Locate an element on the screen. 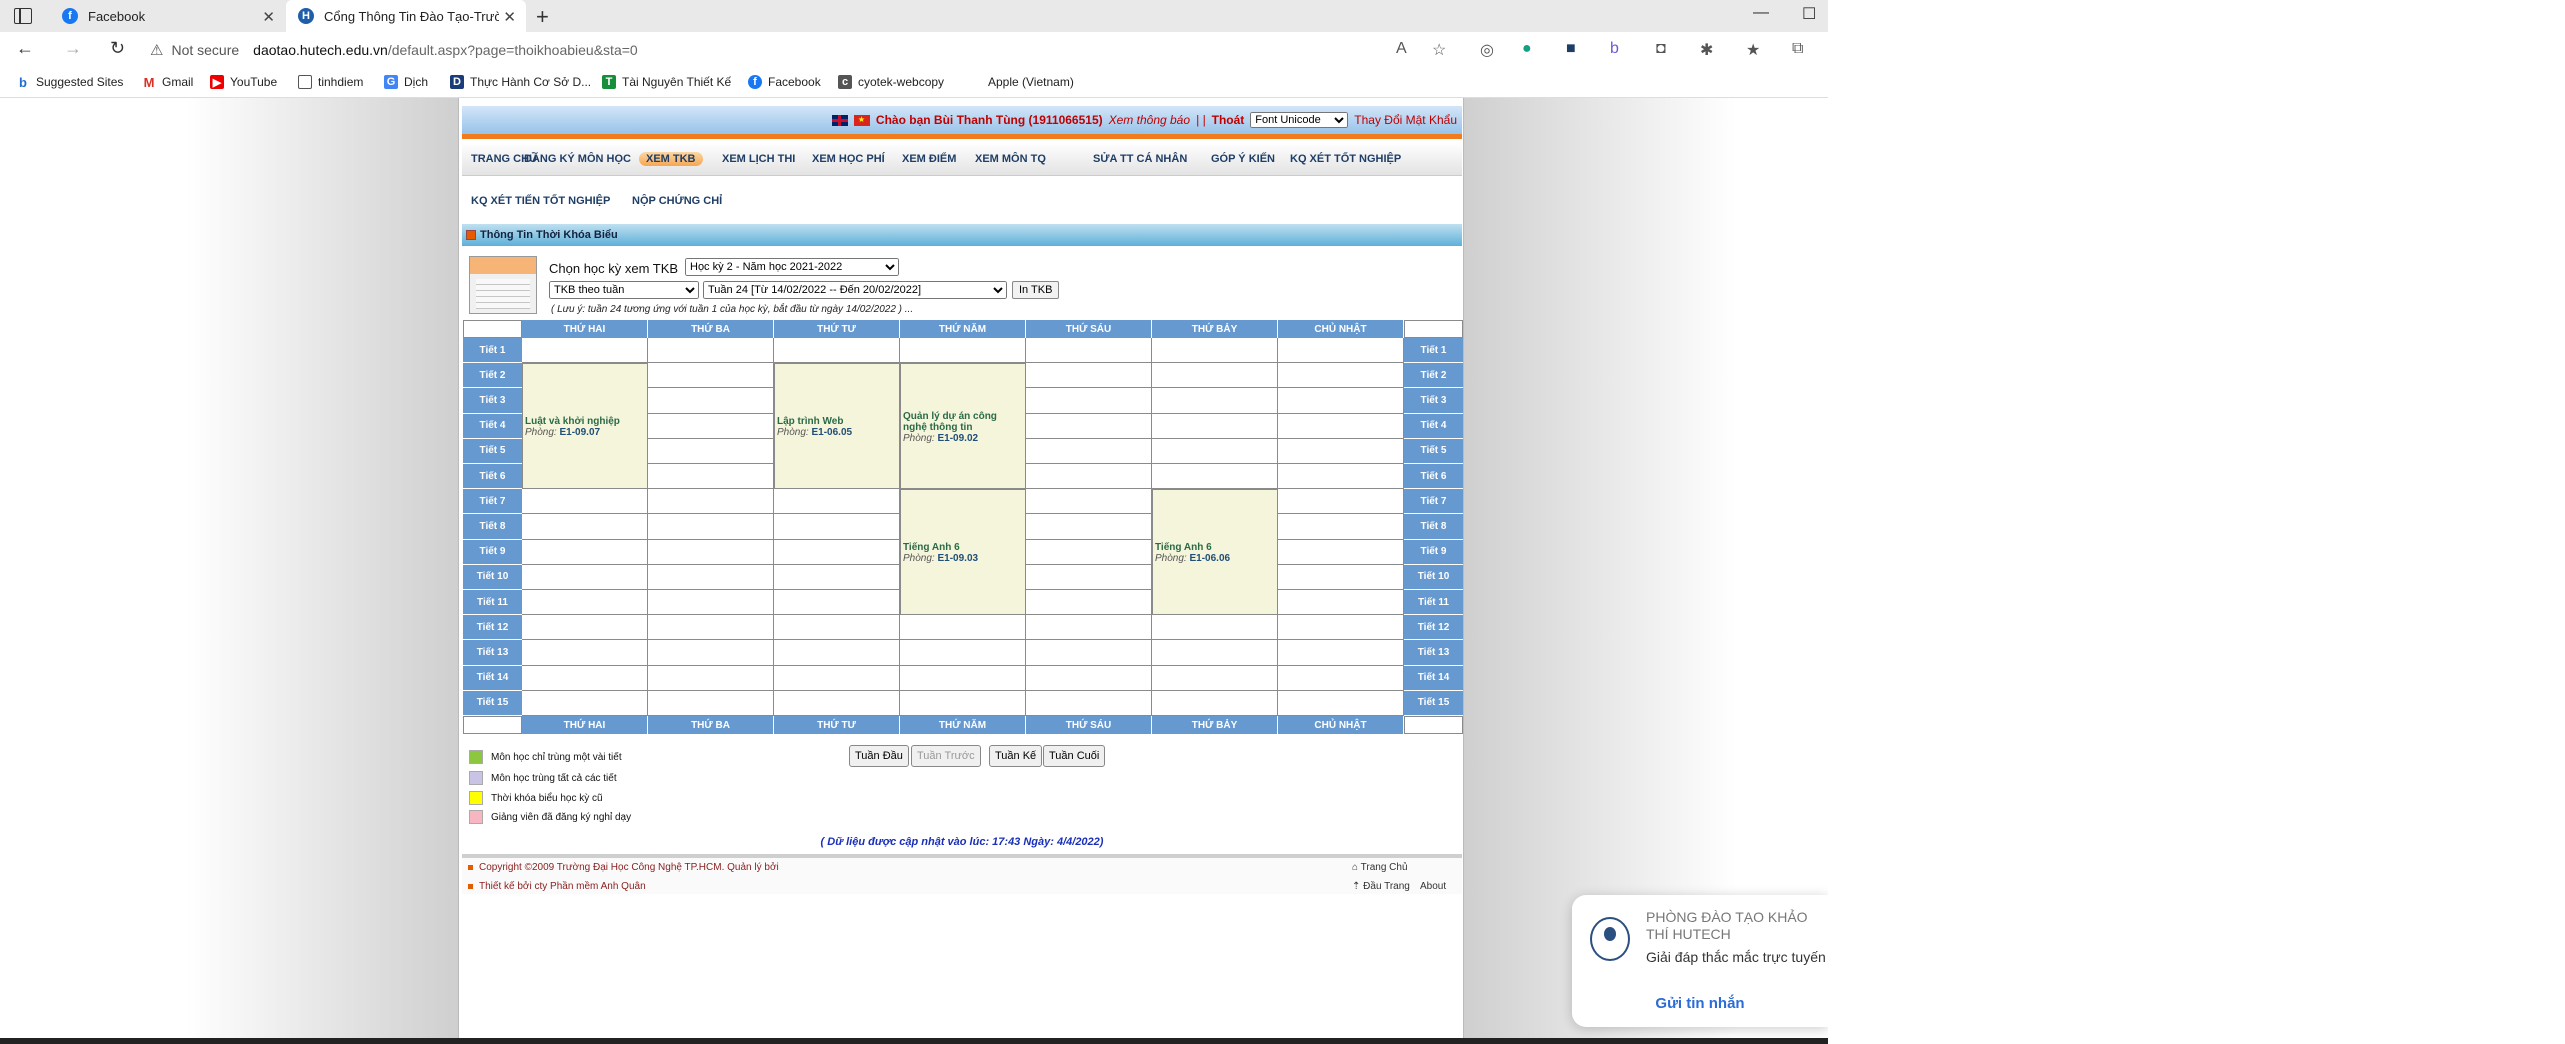 Image resolution: width=2565 pixels, height=1044 pixels. change-password-link: Thay Đổi Mật Khẩu is located at coordinates (1405, 120).